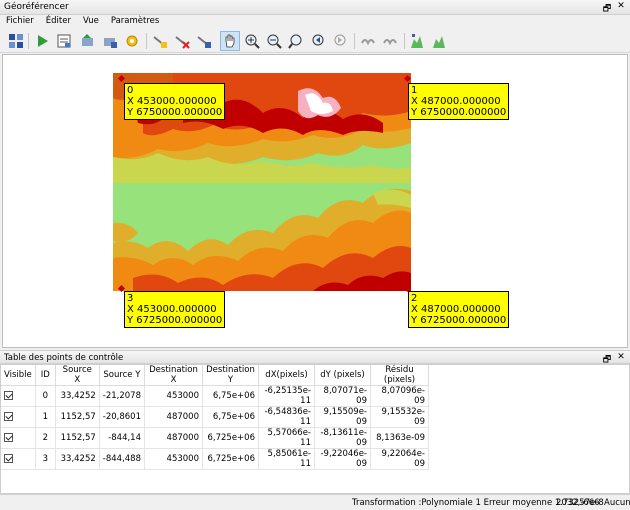  I want to click on move-gcp-icon, so click(204, 41).